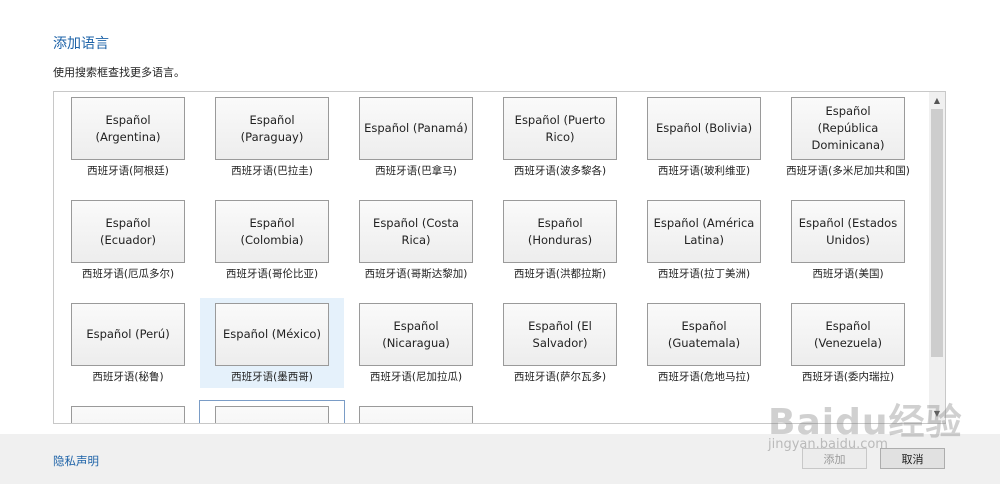  I want to click on language-tile-button: Español (Guatemala), so click(704, 334).